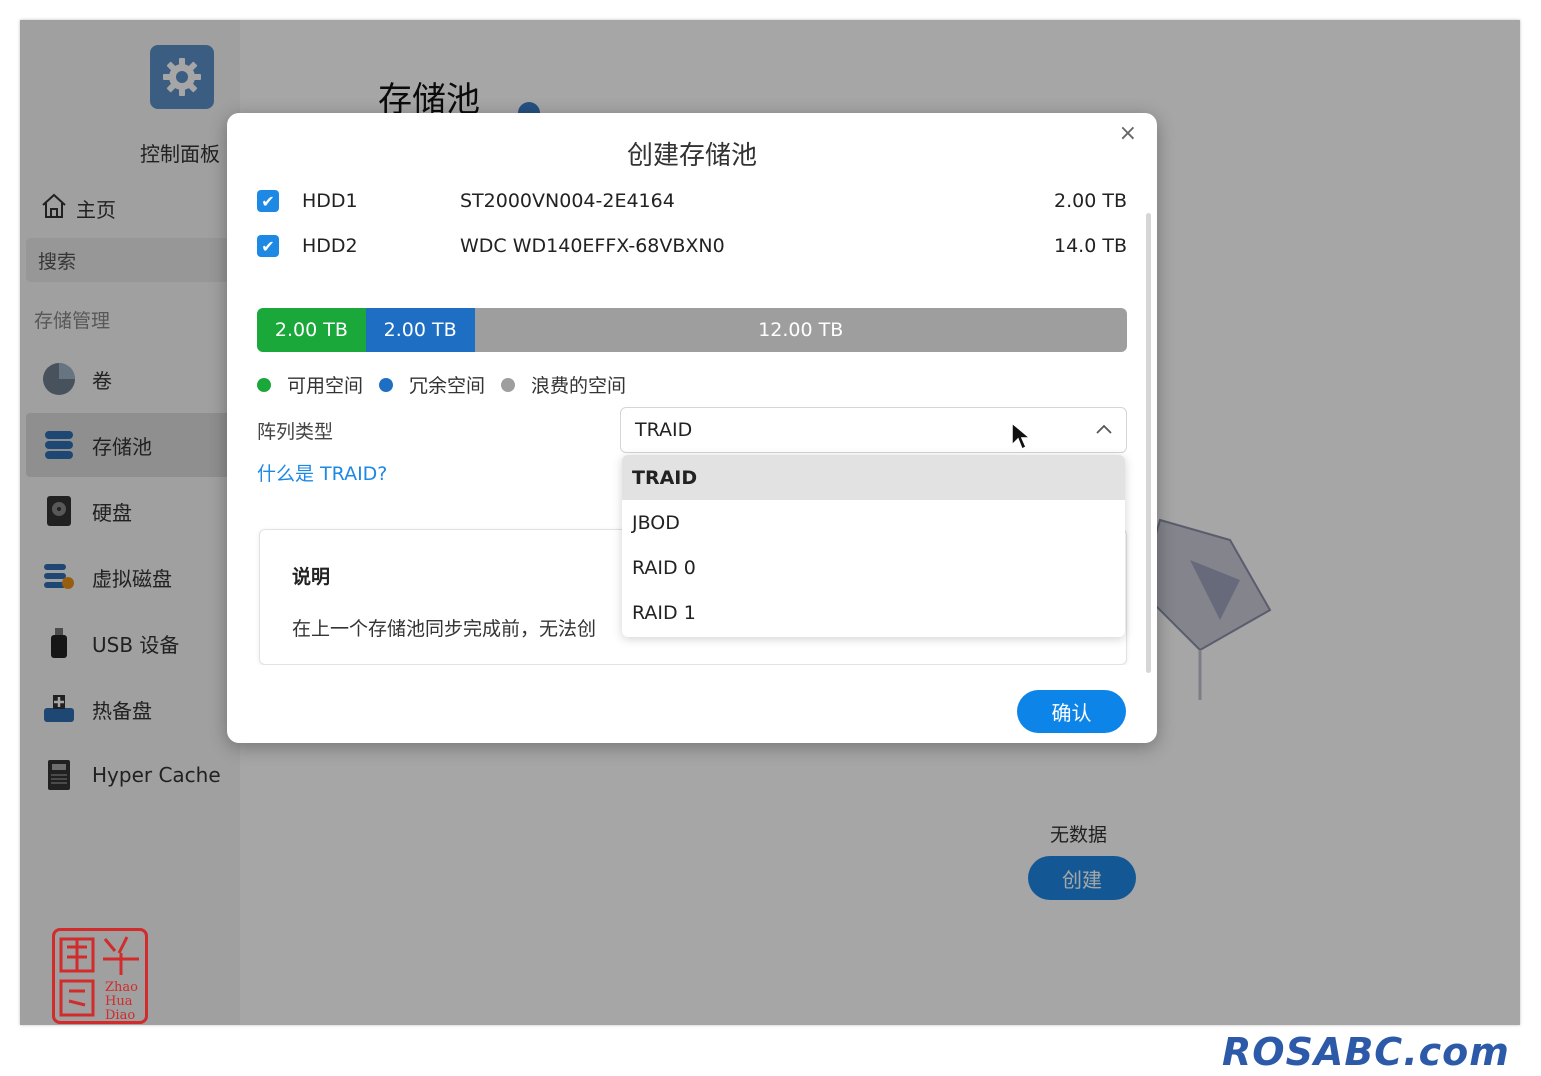 This screenshot has height=1076, width=1541. Describe the element at coordinates (119, 1001) in the screenshot. I see `seal-text: Hua` at that location.